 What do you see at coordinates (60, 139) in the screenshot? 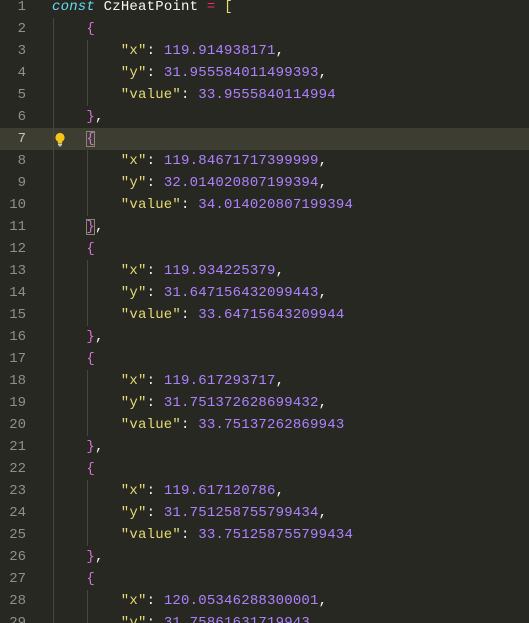
I see `lightbulb-icon` at bounding box center [60, 139].